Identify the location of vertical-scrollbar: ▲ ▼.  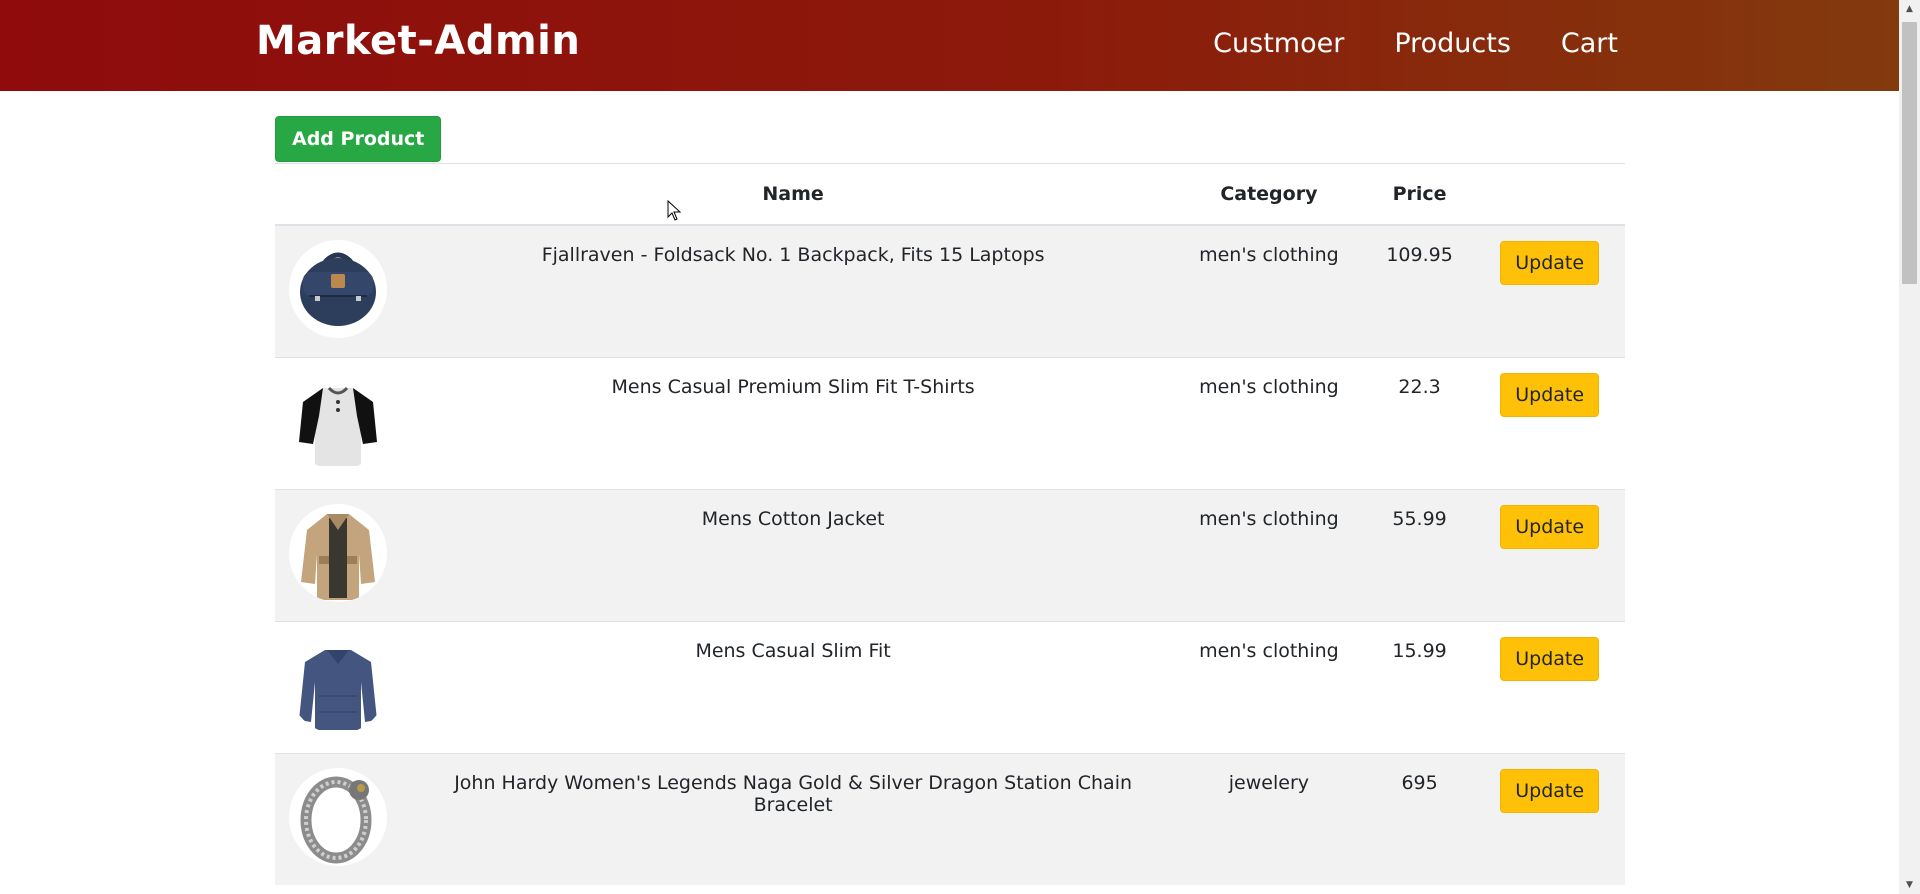
(1909, 447).